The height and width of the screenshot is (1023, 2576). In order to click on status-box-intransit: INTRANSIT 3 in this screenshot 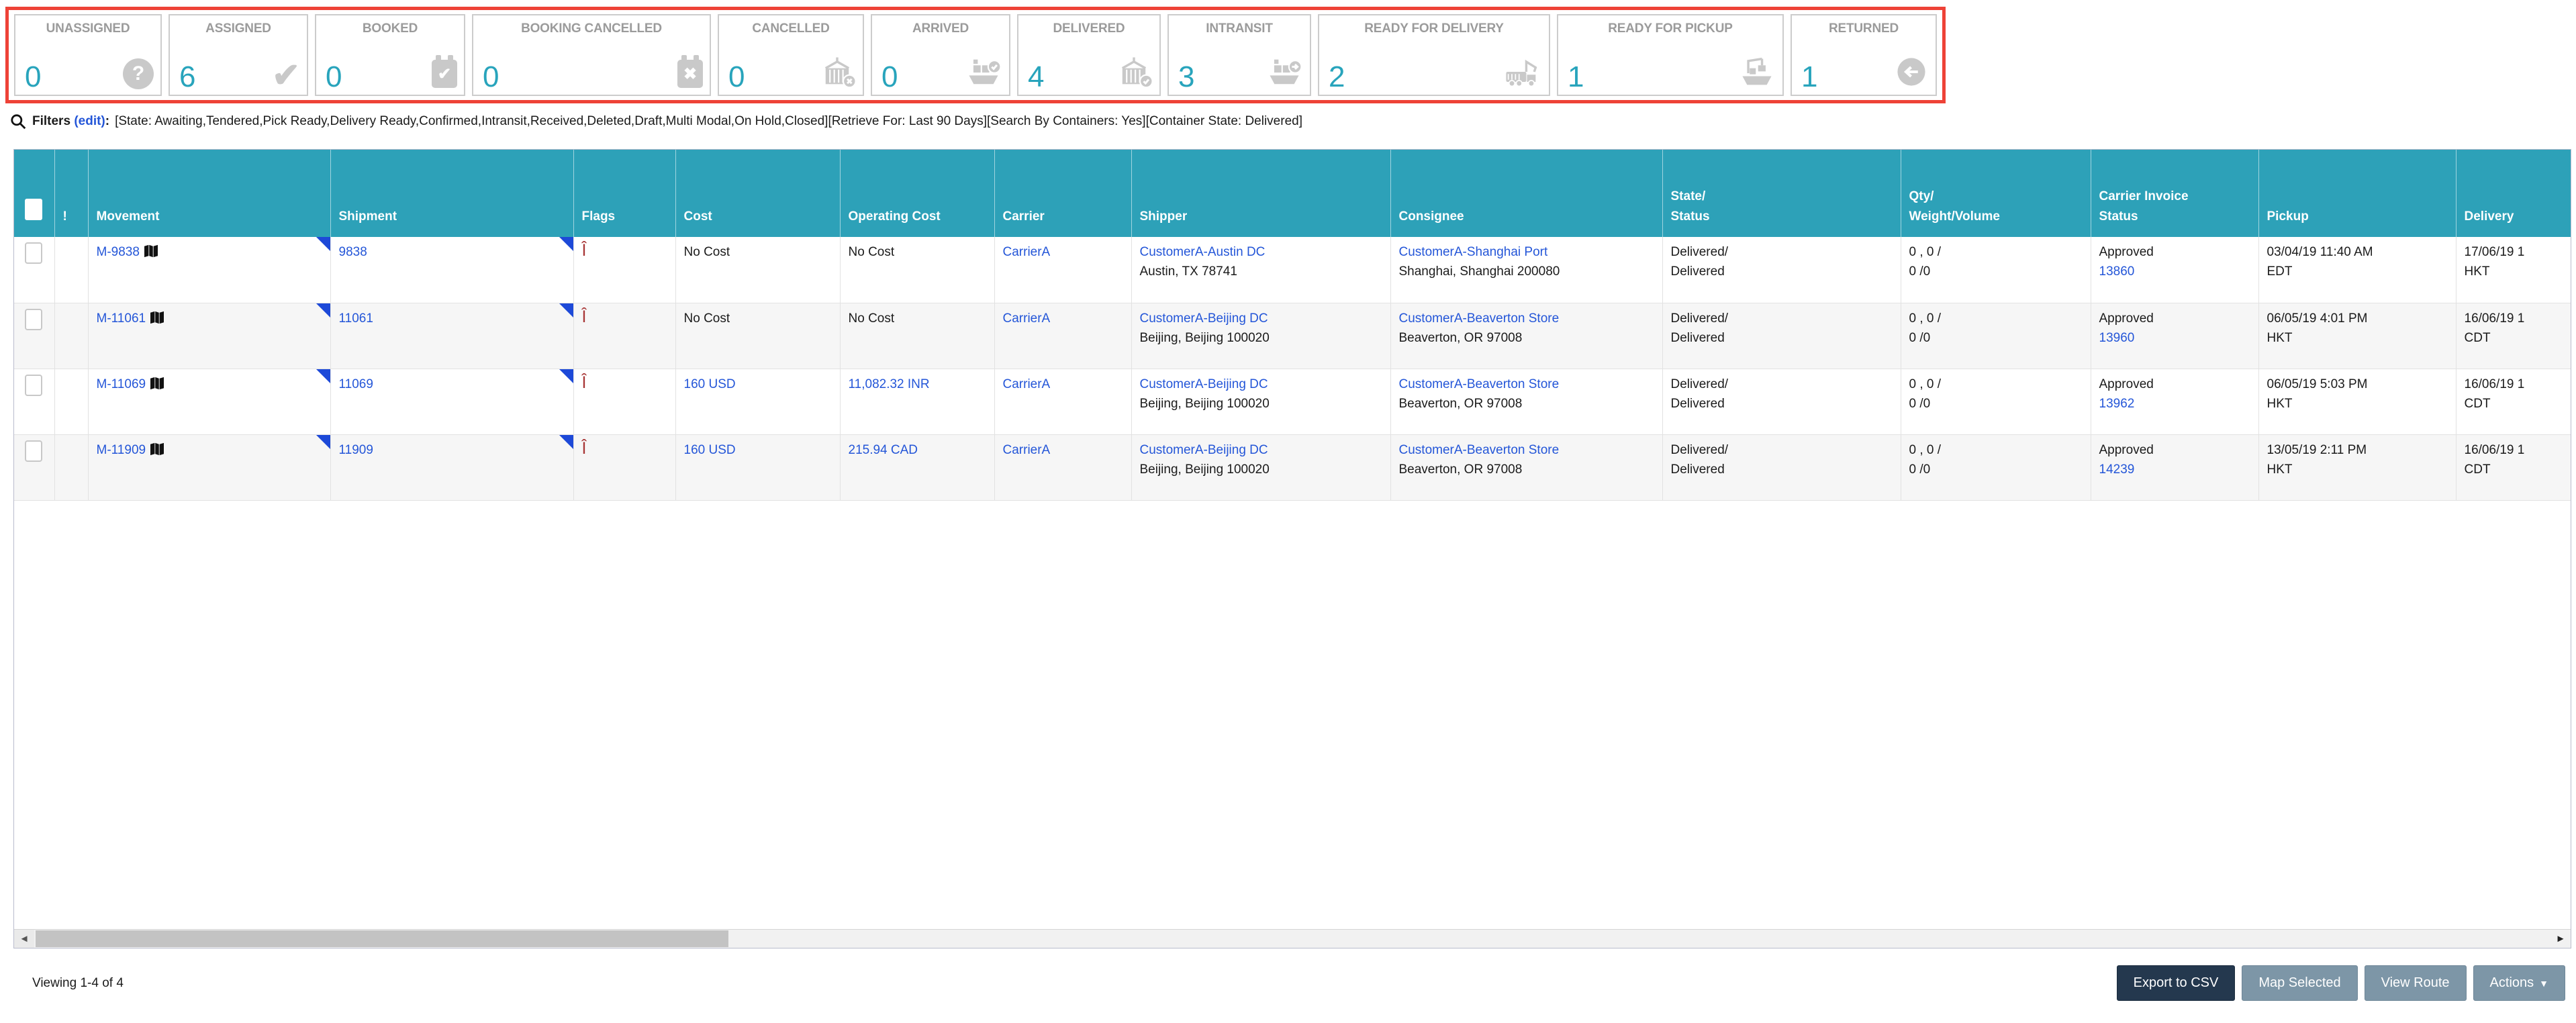, I will do `click(1239, 55)`.